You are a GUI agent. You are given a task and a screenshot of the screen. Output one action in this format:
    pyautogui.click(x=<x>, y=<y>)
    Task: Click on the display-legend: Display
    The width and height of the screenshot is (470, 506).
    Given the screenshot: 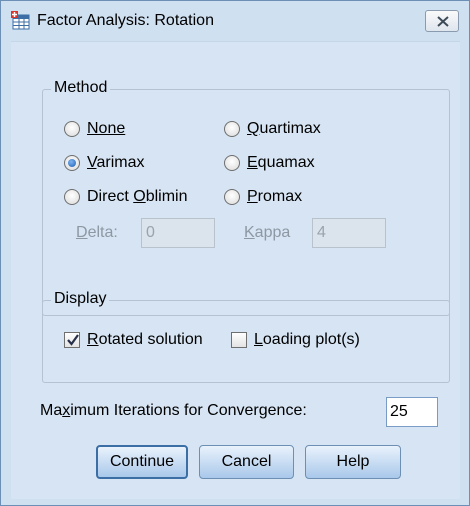 What is the action you would take?
    pyautogui.click(x=80, y=299)
    